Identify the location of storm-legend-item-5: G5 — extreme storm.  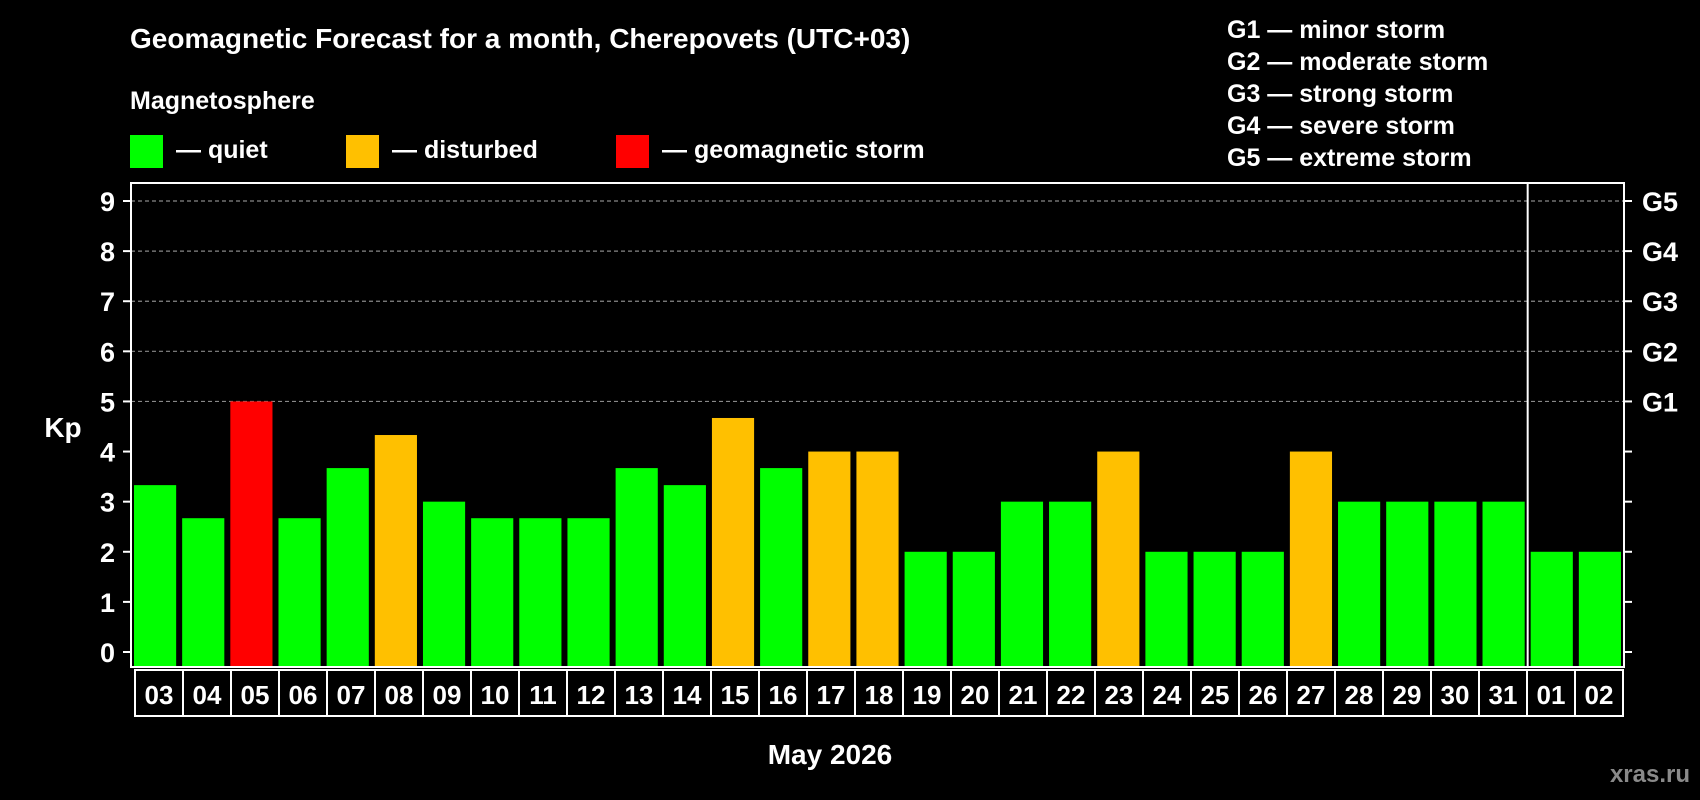
(1349, 158).